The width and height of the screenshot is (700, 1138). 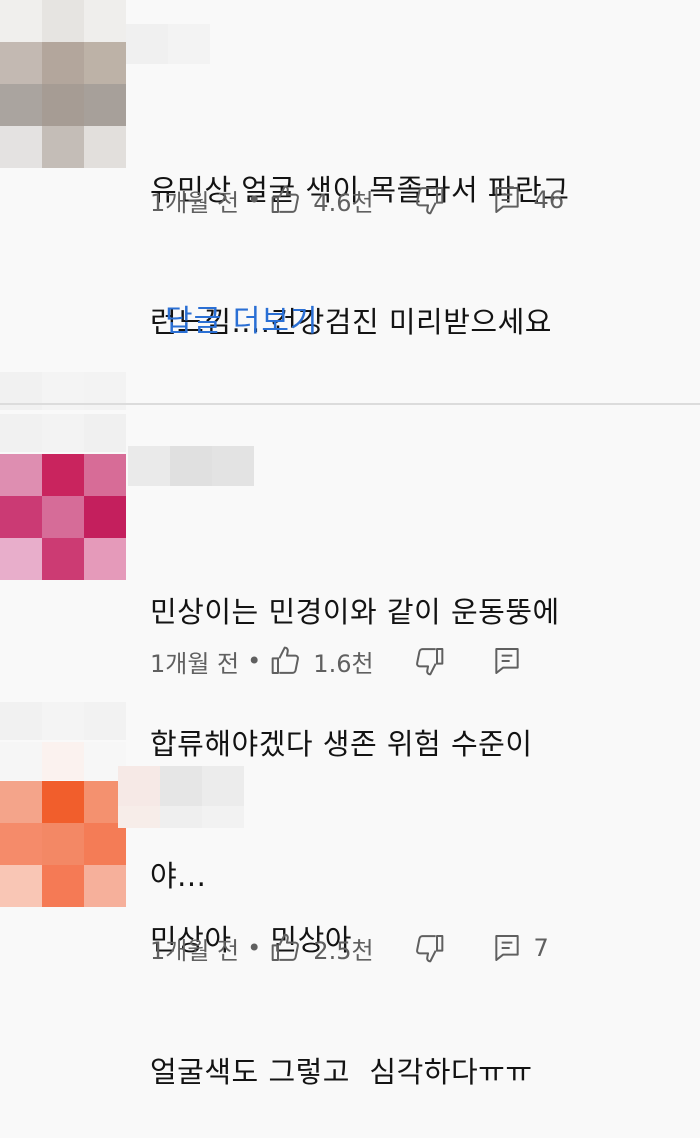 What do you see at coordinates (343, 663) in the screenshot?
I see `like-count: 1.6천` at bounding box center [343, 663].